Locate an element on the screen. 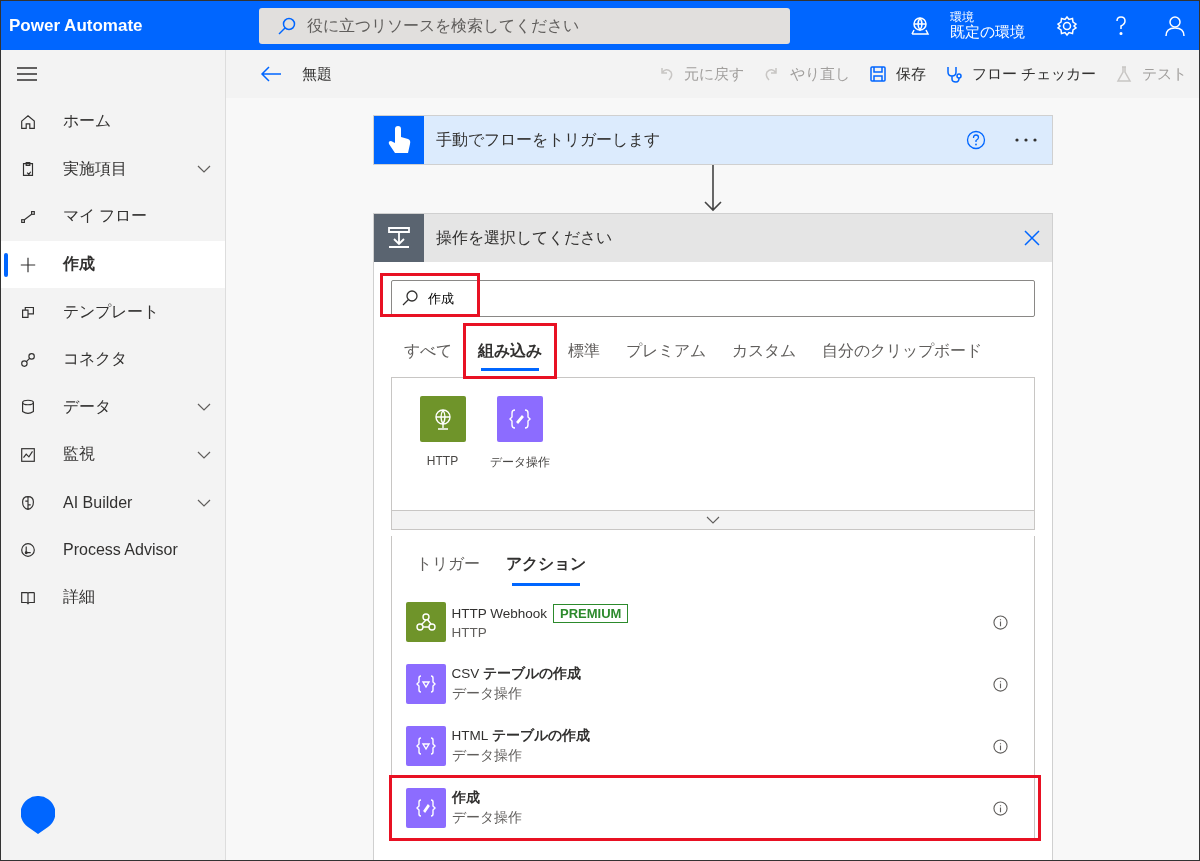  action-item: HTML テーブルの作成 データ操作 is located at coordinates (712, 746).